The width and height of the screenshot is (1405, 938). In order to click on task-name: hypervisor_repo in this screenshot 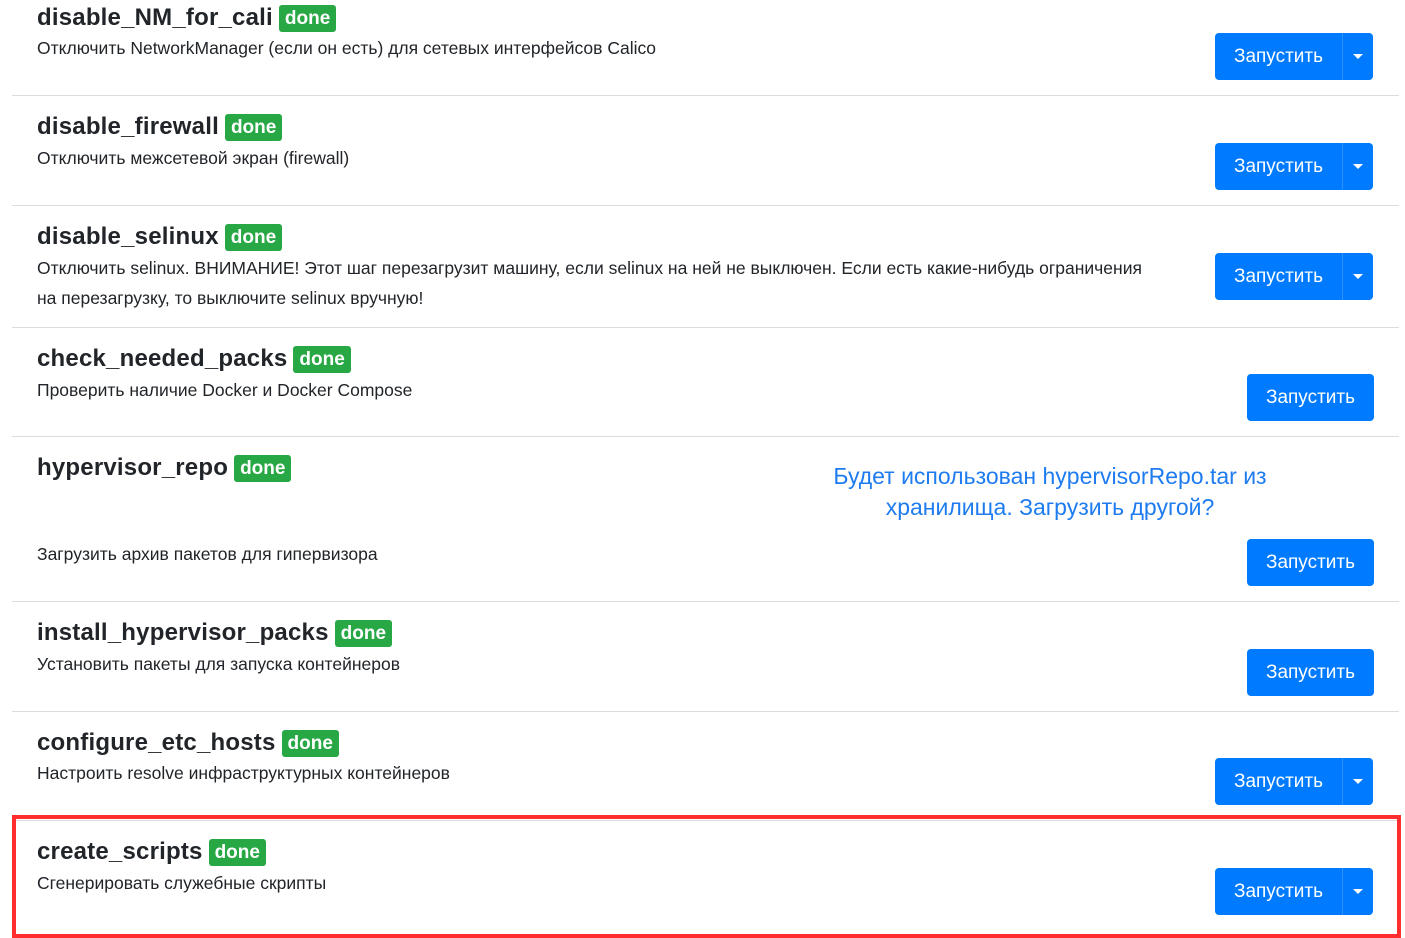, I will do `click(133, 467)`.